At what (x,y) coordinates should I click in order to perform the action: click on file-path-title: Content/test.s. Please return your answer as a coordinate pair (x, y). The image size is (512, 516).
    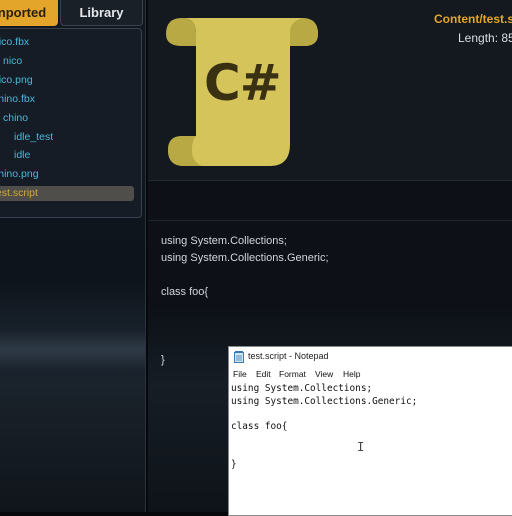
    Looking at the image, I should click on (473, 19).